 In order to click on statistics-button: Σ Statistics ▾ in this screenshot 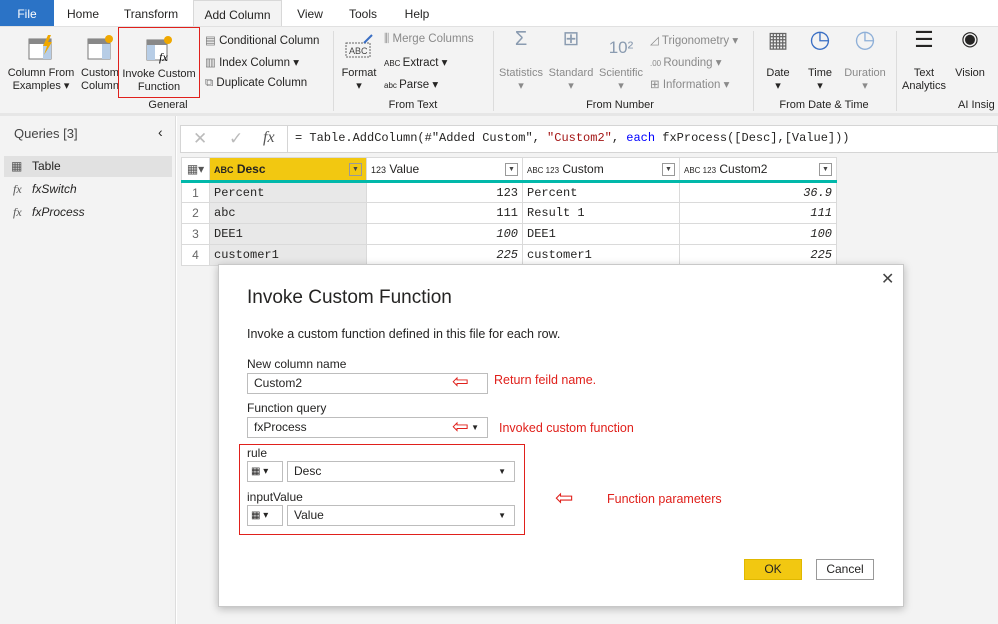, I will do `click(521, 60)`.